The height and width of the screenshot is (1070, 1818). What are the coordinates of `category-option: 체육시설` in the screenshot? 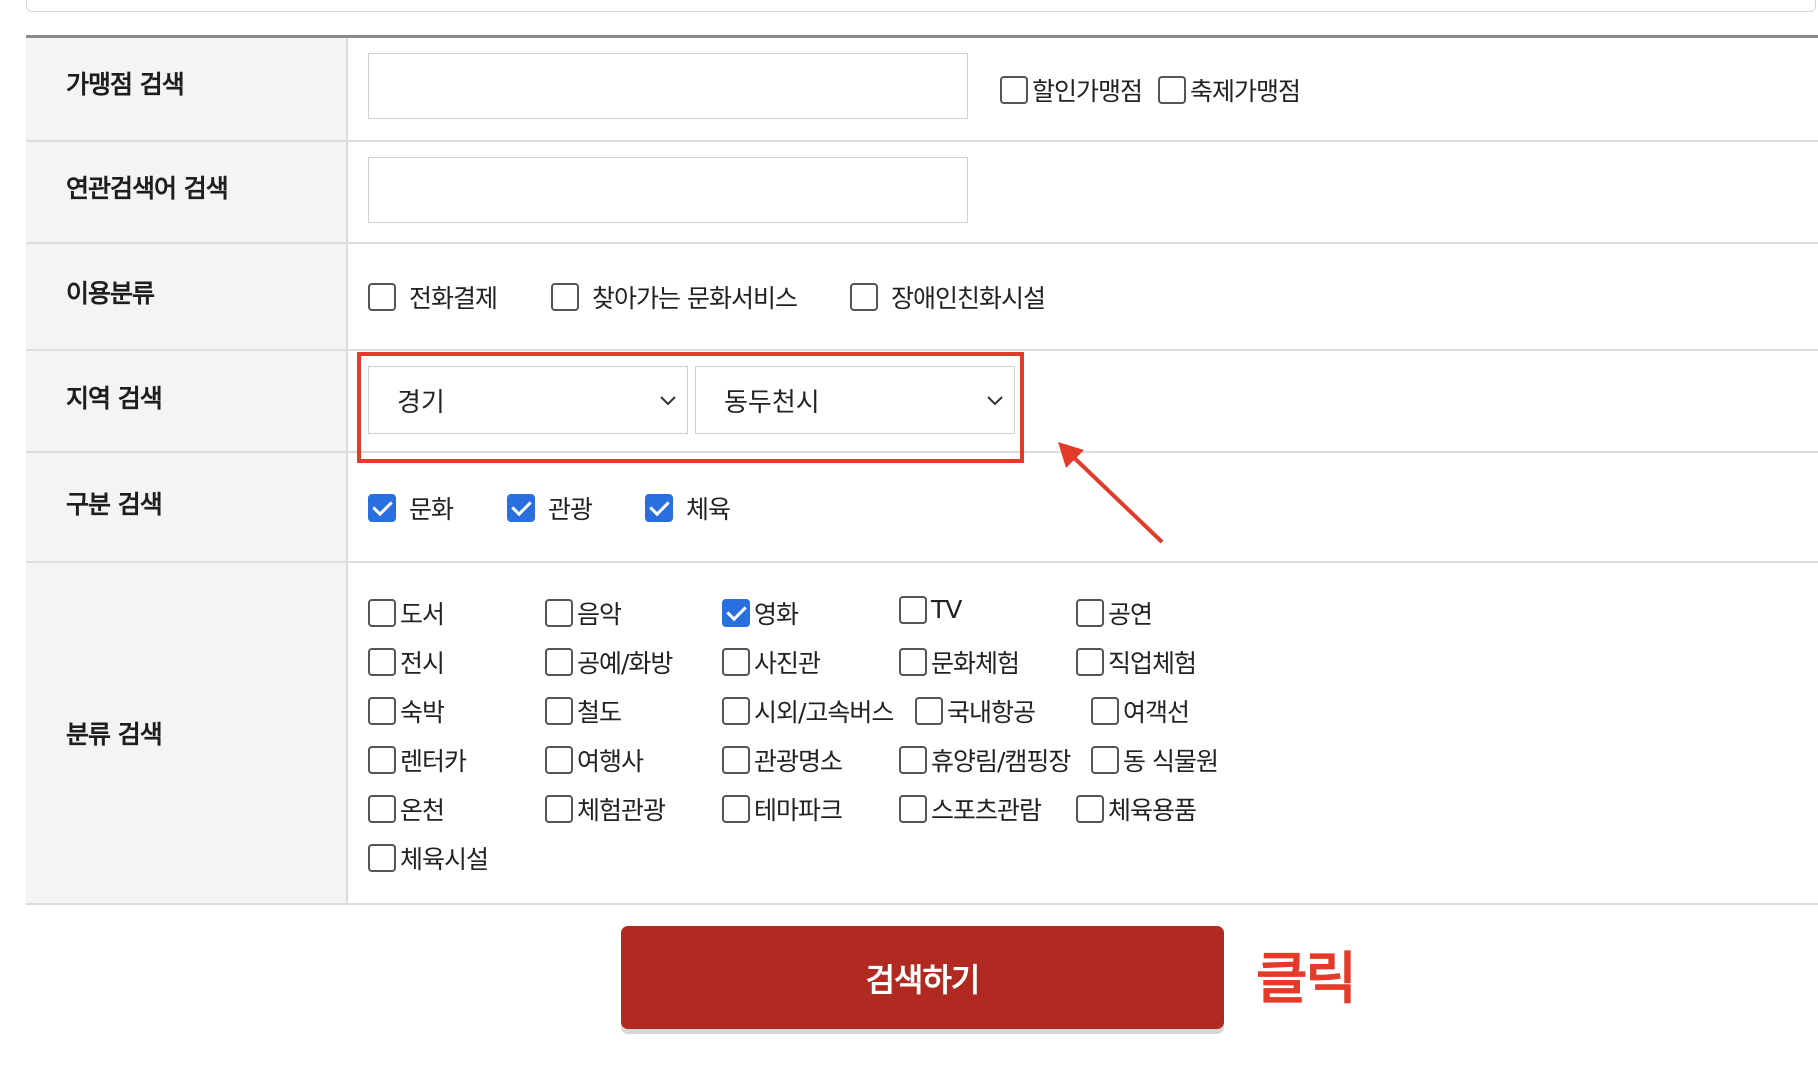 It's located at (428, 858).